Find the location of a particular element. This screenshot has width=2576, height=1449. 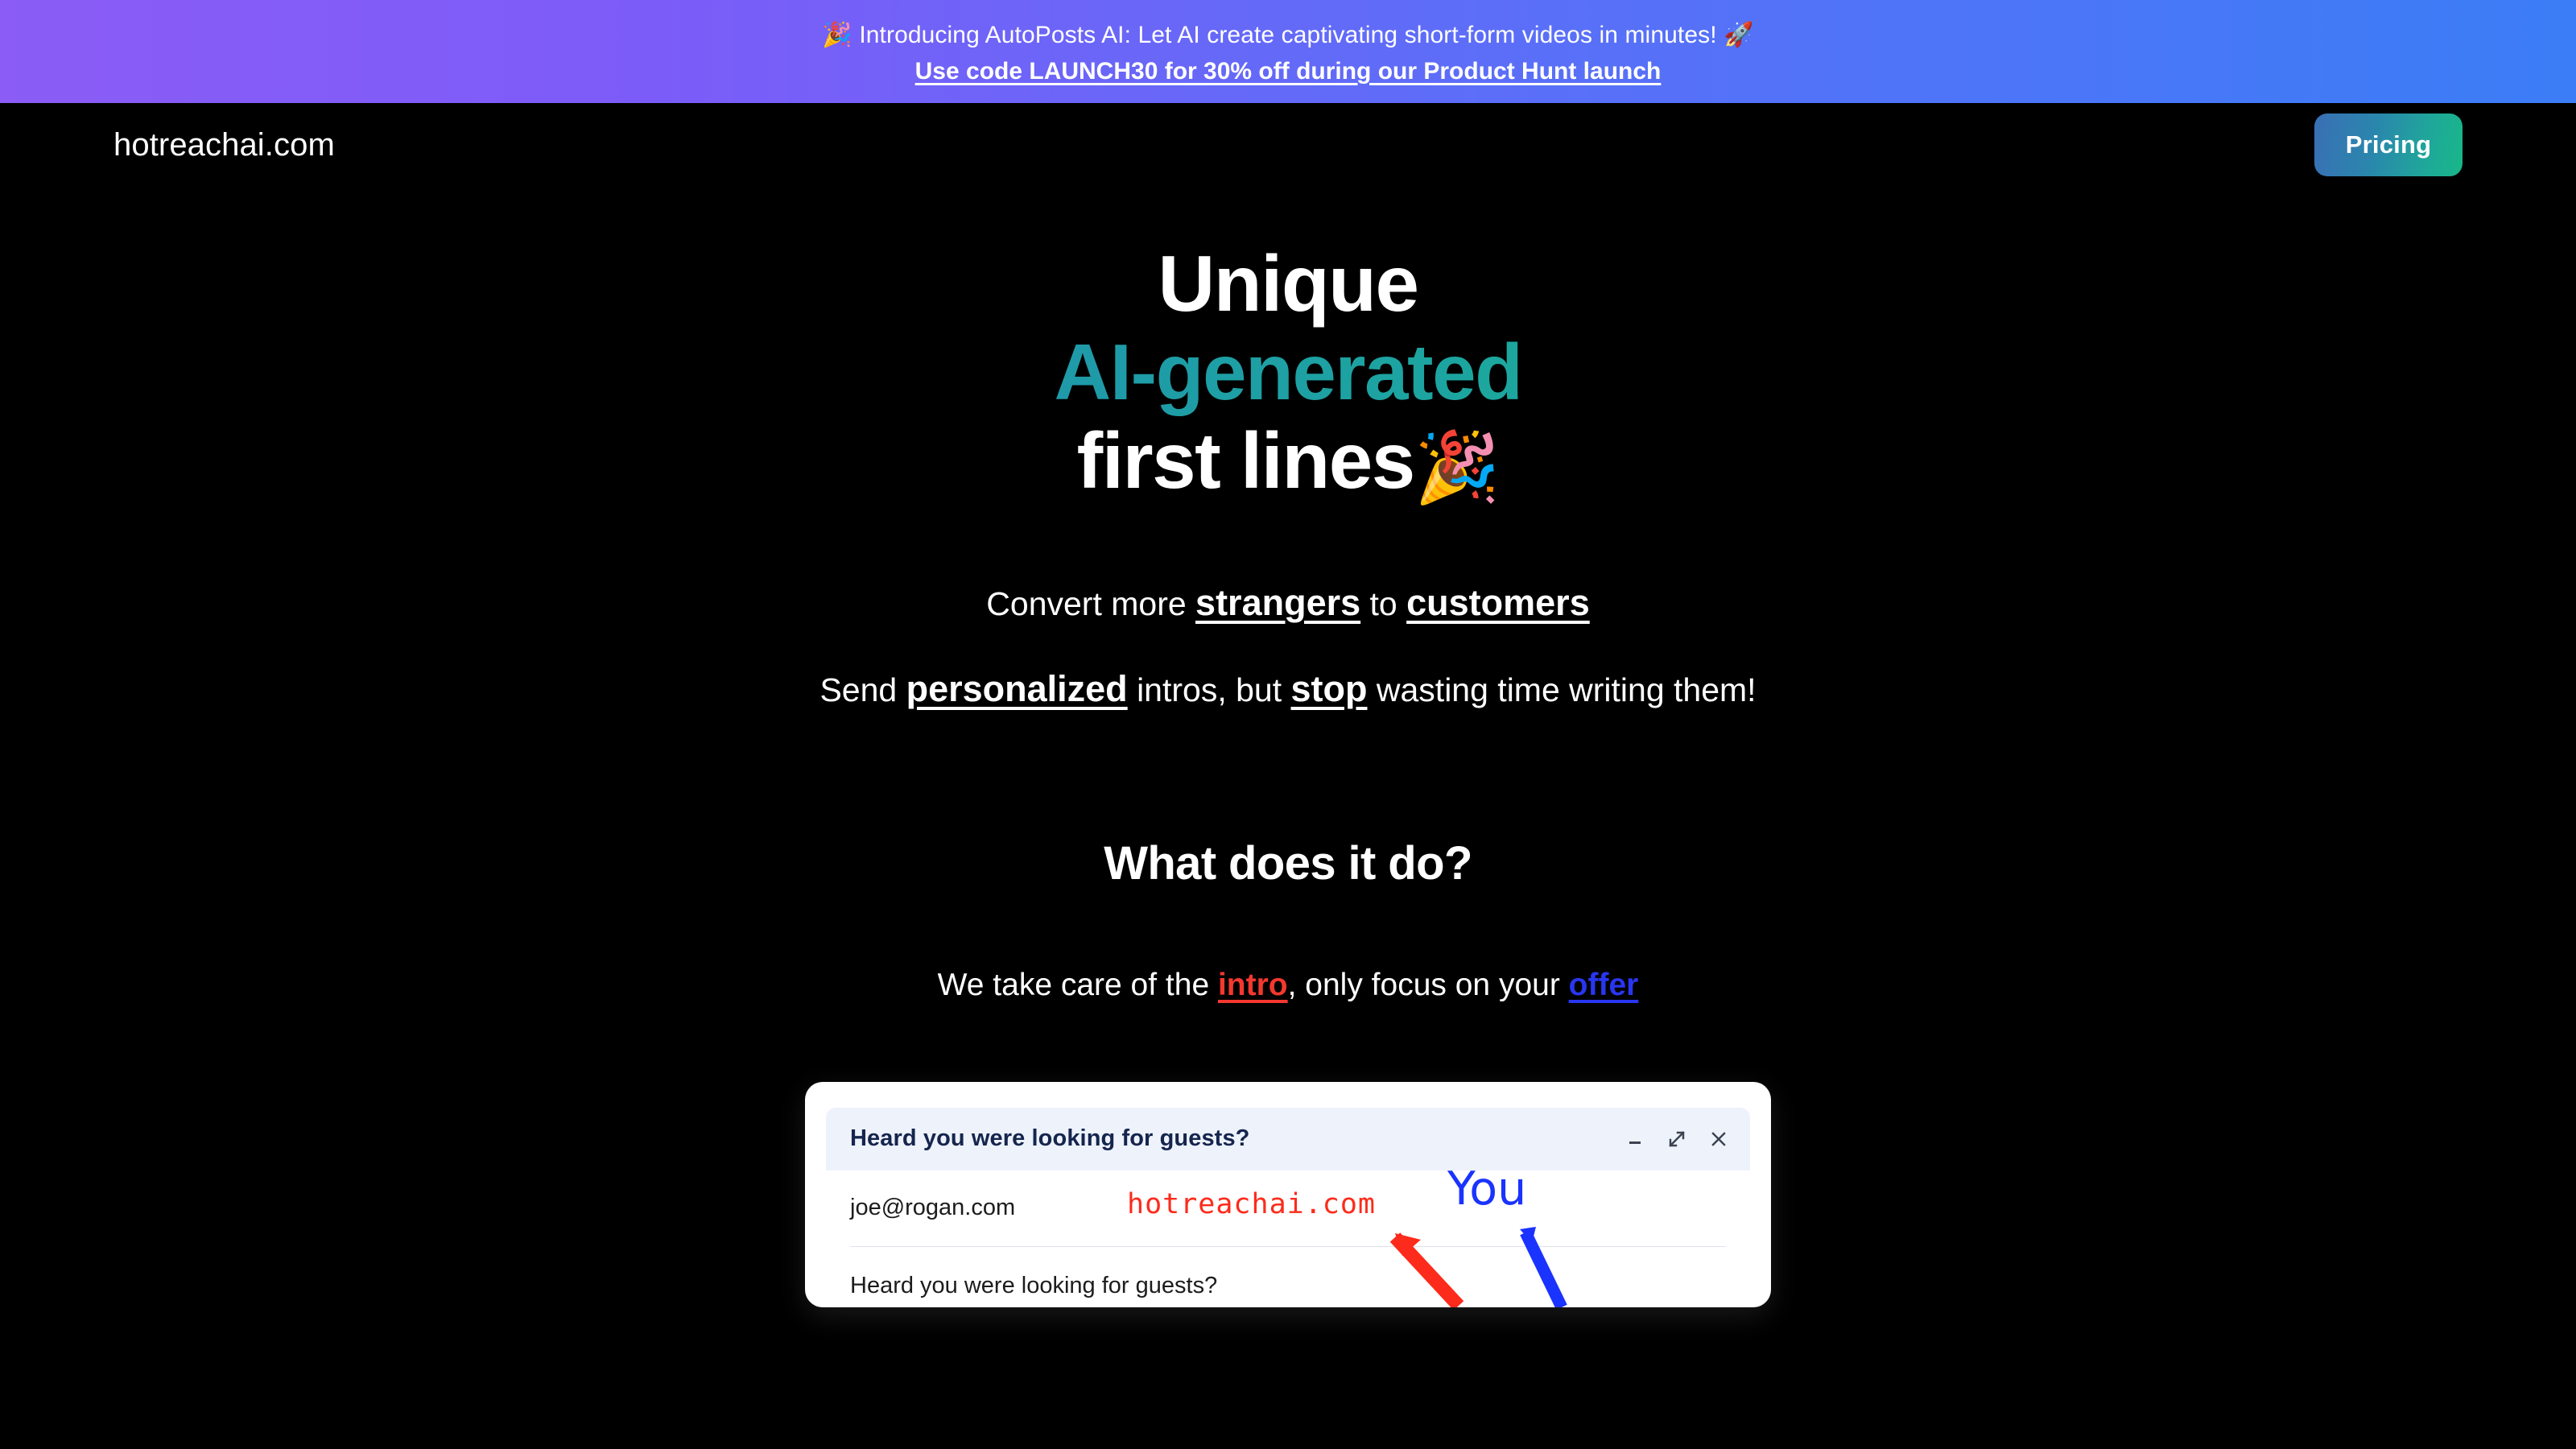

hero-title-line-3-text: first lines is located at coordinates (1246, 460).